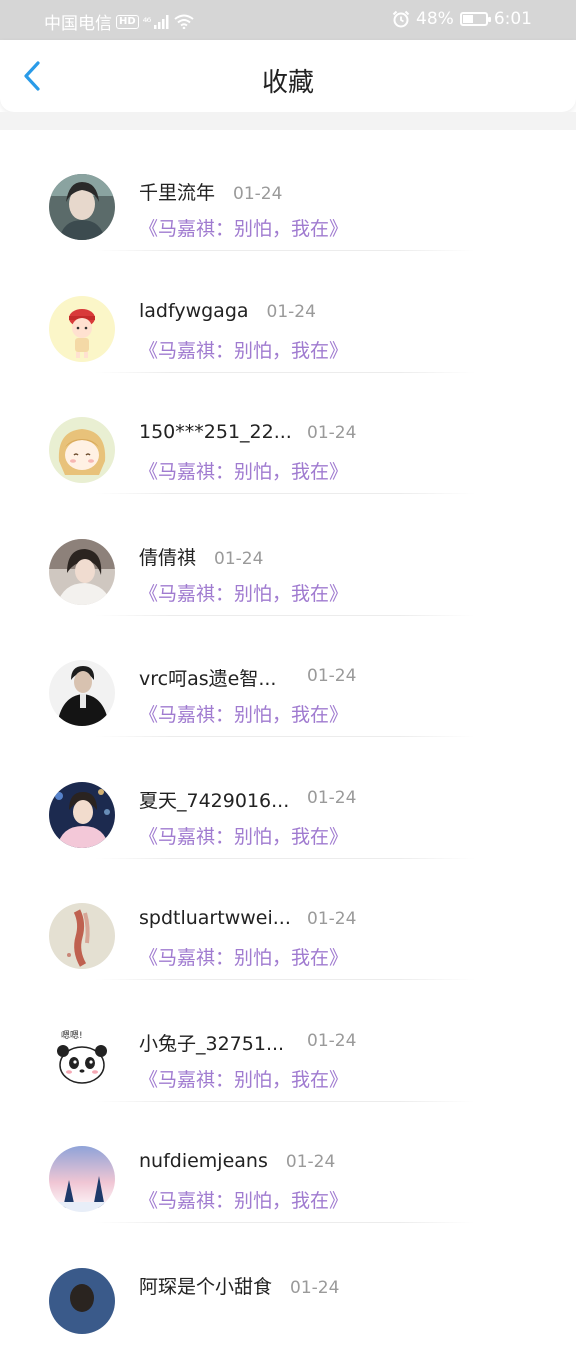  I want to click on username: 夏天_7429016...01-24, so click(214, 799).